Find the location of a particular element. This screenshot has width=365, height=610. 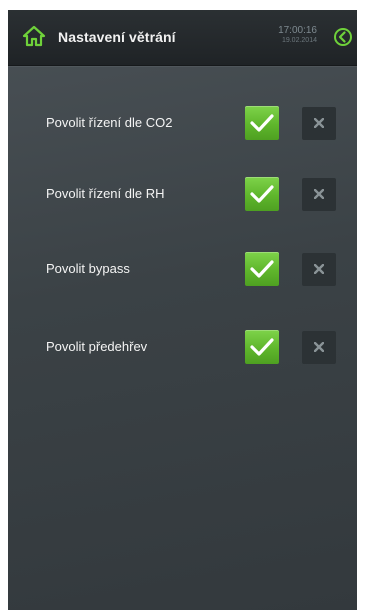

page-title: Nastavení větrání is located at coordinates (117, 37).